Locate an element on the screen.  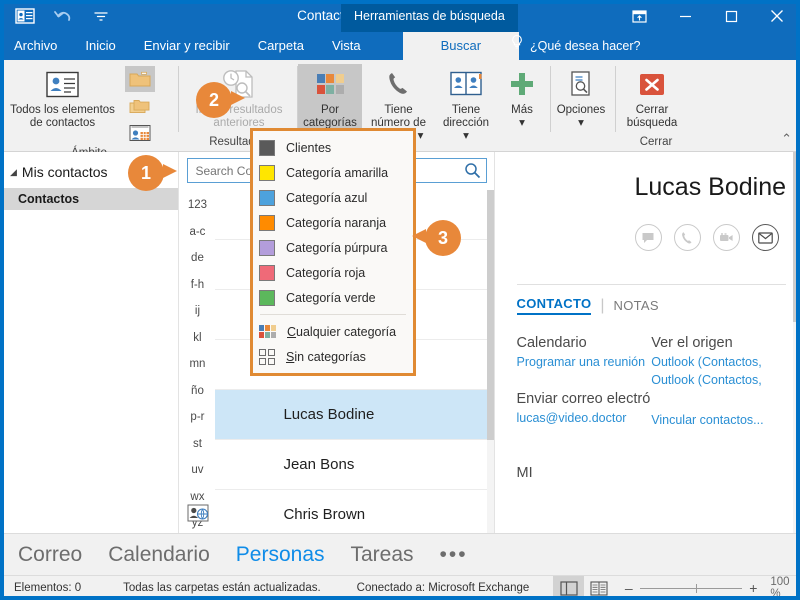
contextual-tab-group-label: Herramientas de búsqueda is located at coordinates (429, 16).